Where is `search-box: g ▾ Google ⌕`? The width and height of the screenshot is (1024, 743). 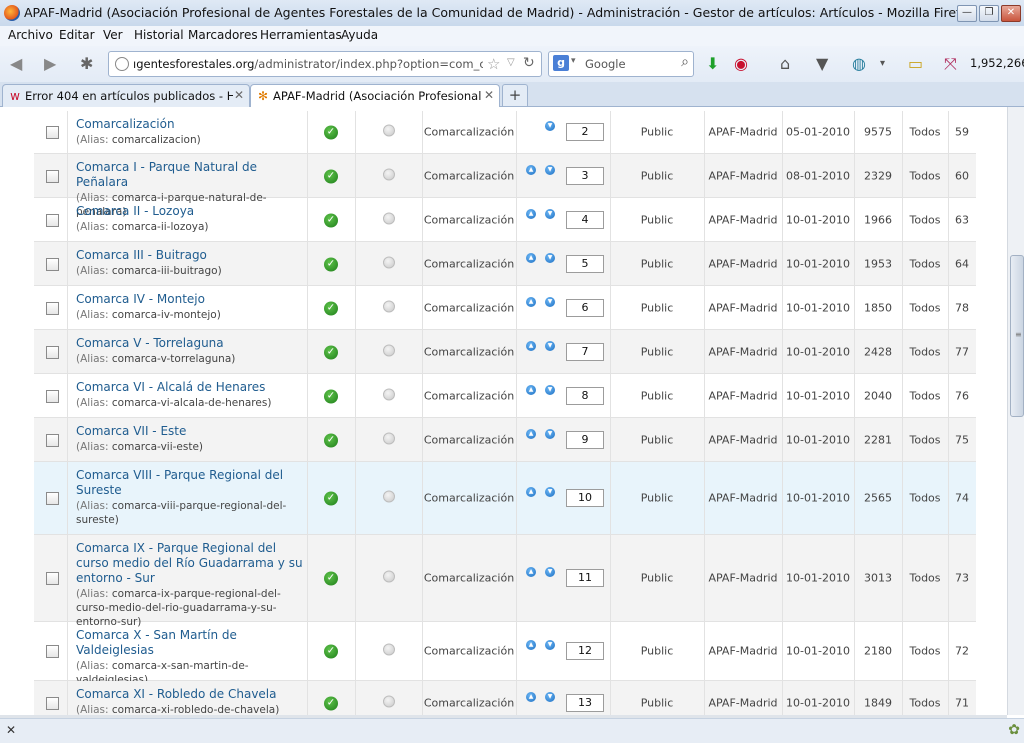
search-box: g ▾ Google ⌕ is located at coordinates (621, 64).